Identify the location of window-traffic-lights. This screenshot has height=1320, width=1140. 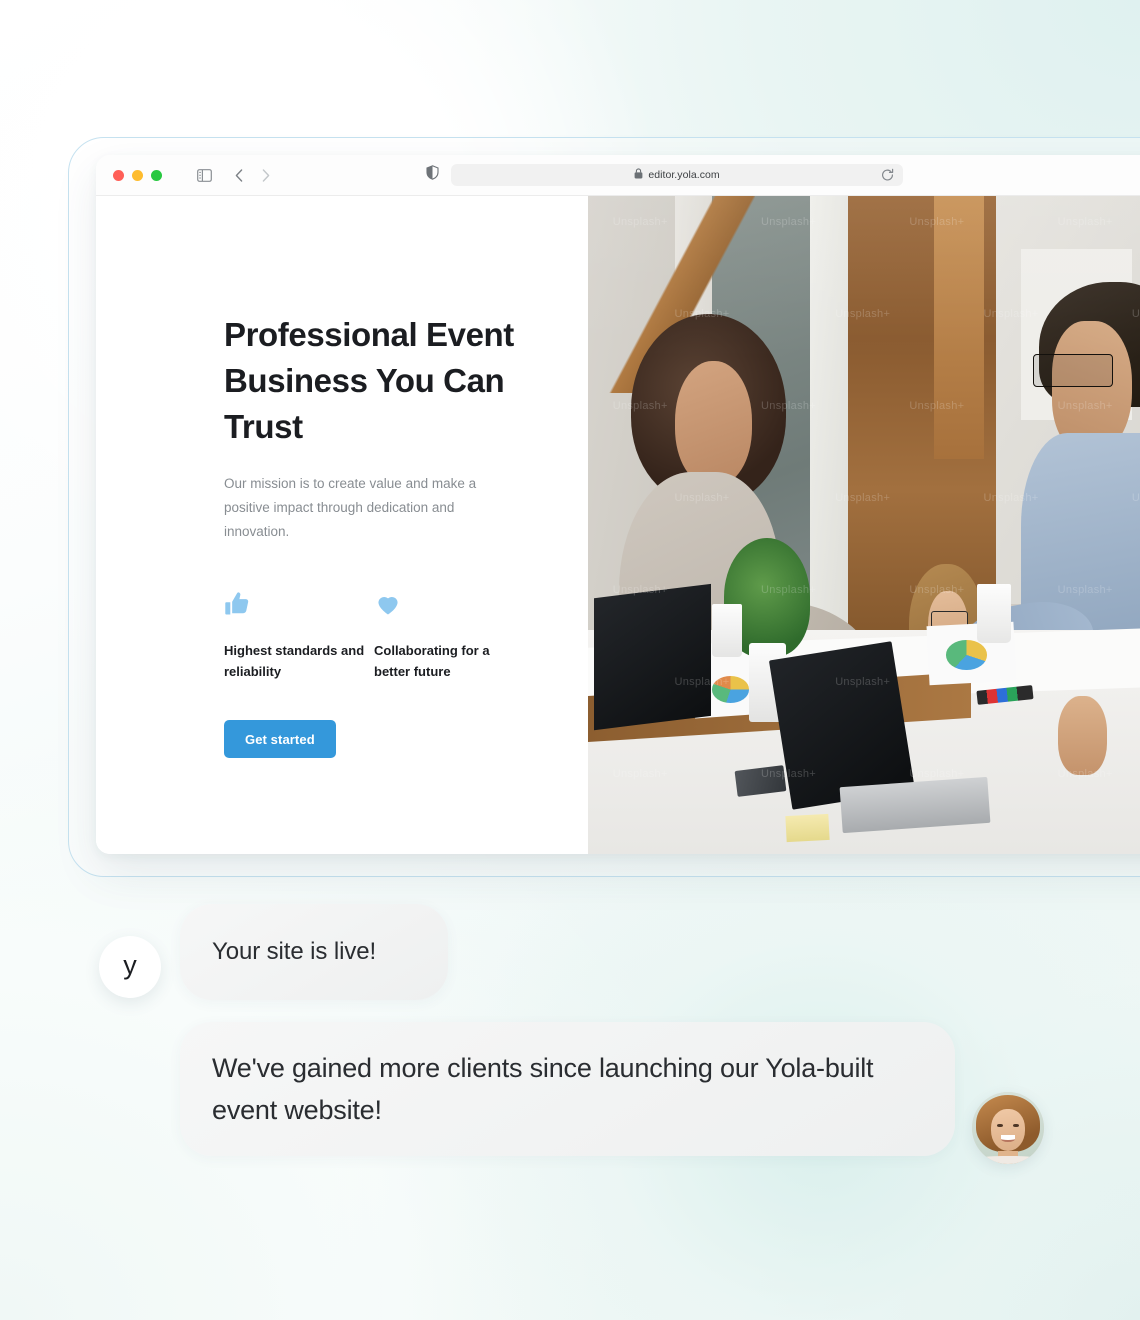
(129, 175).